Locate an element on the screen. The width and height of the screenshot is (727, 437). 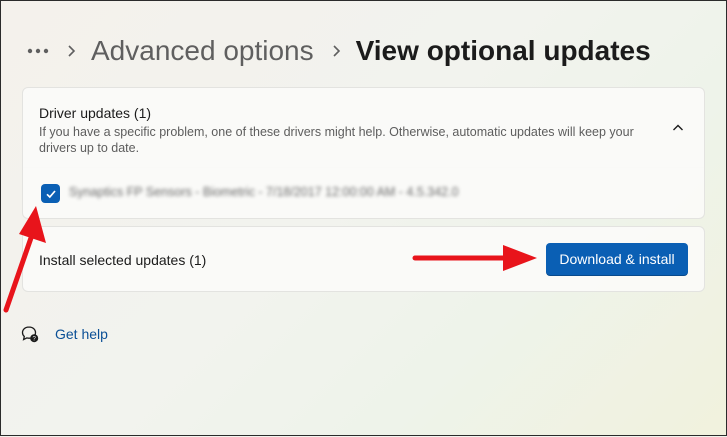
get-help-label: Get help is located at coordinates (81, 334).